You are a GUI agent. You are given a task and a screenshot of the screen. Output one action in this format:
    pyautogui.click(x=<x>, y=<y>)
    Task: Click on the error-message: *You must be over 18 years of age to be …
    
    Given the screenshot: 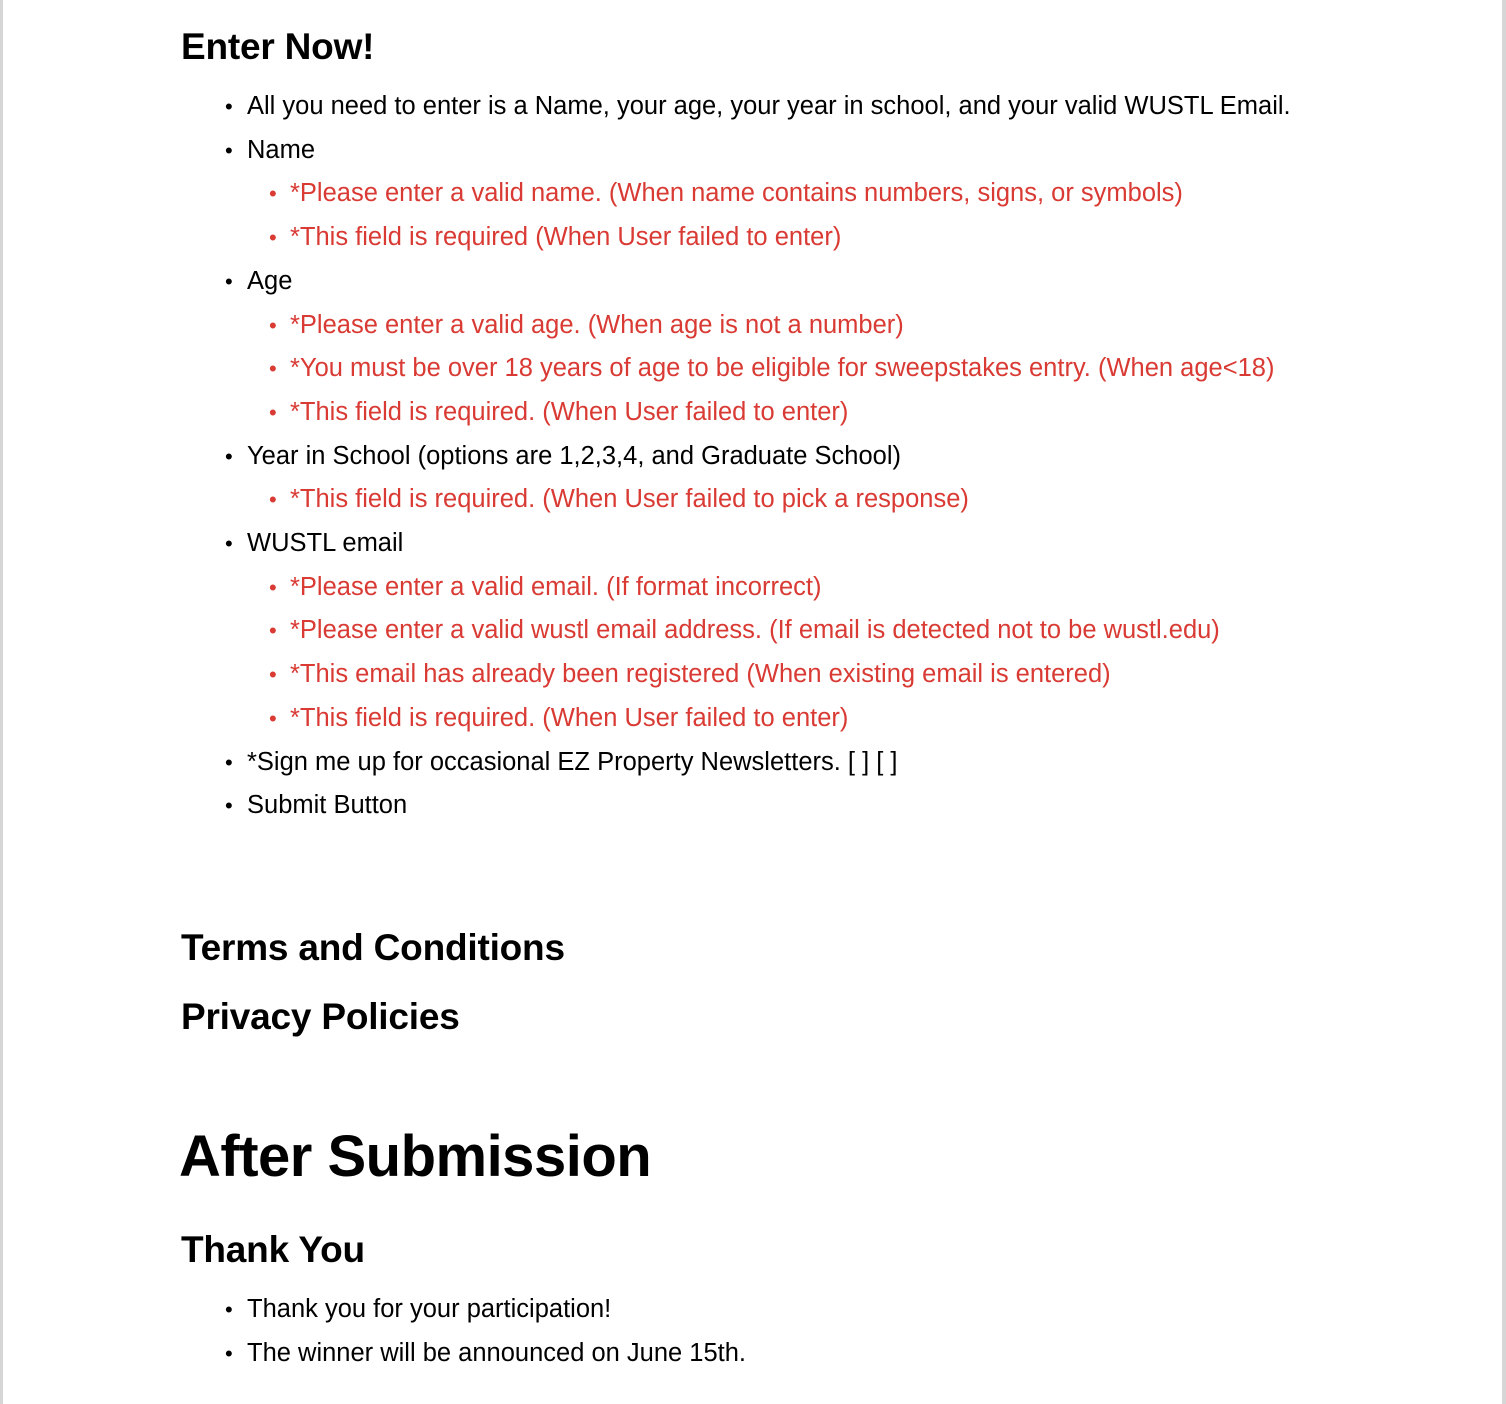 What is the action you would take?
    pyautogui.click(x=782, y=368)
    